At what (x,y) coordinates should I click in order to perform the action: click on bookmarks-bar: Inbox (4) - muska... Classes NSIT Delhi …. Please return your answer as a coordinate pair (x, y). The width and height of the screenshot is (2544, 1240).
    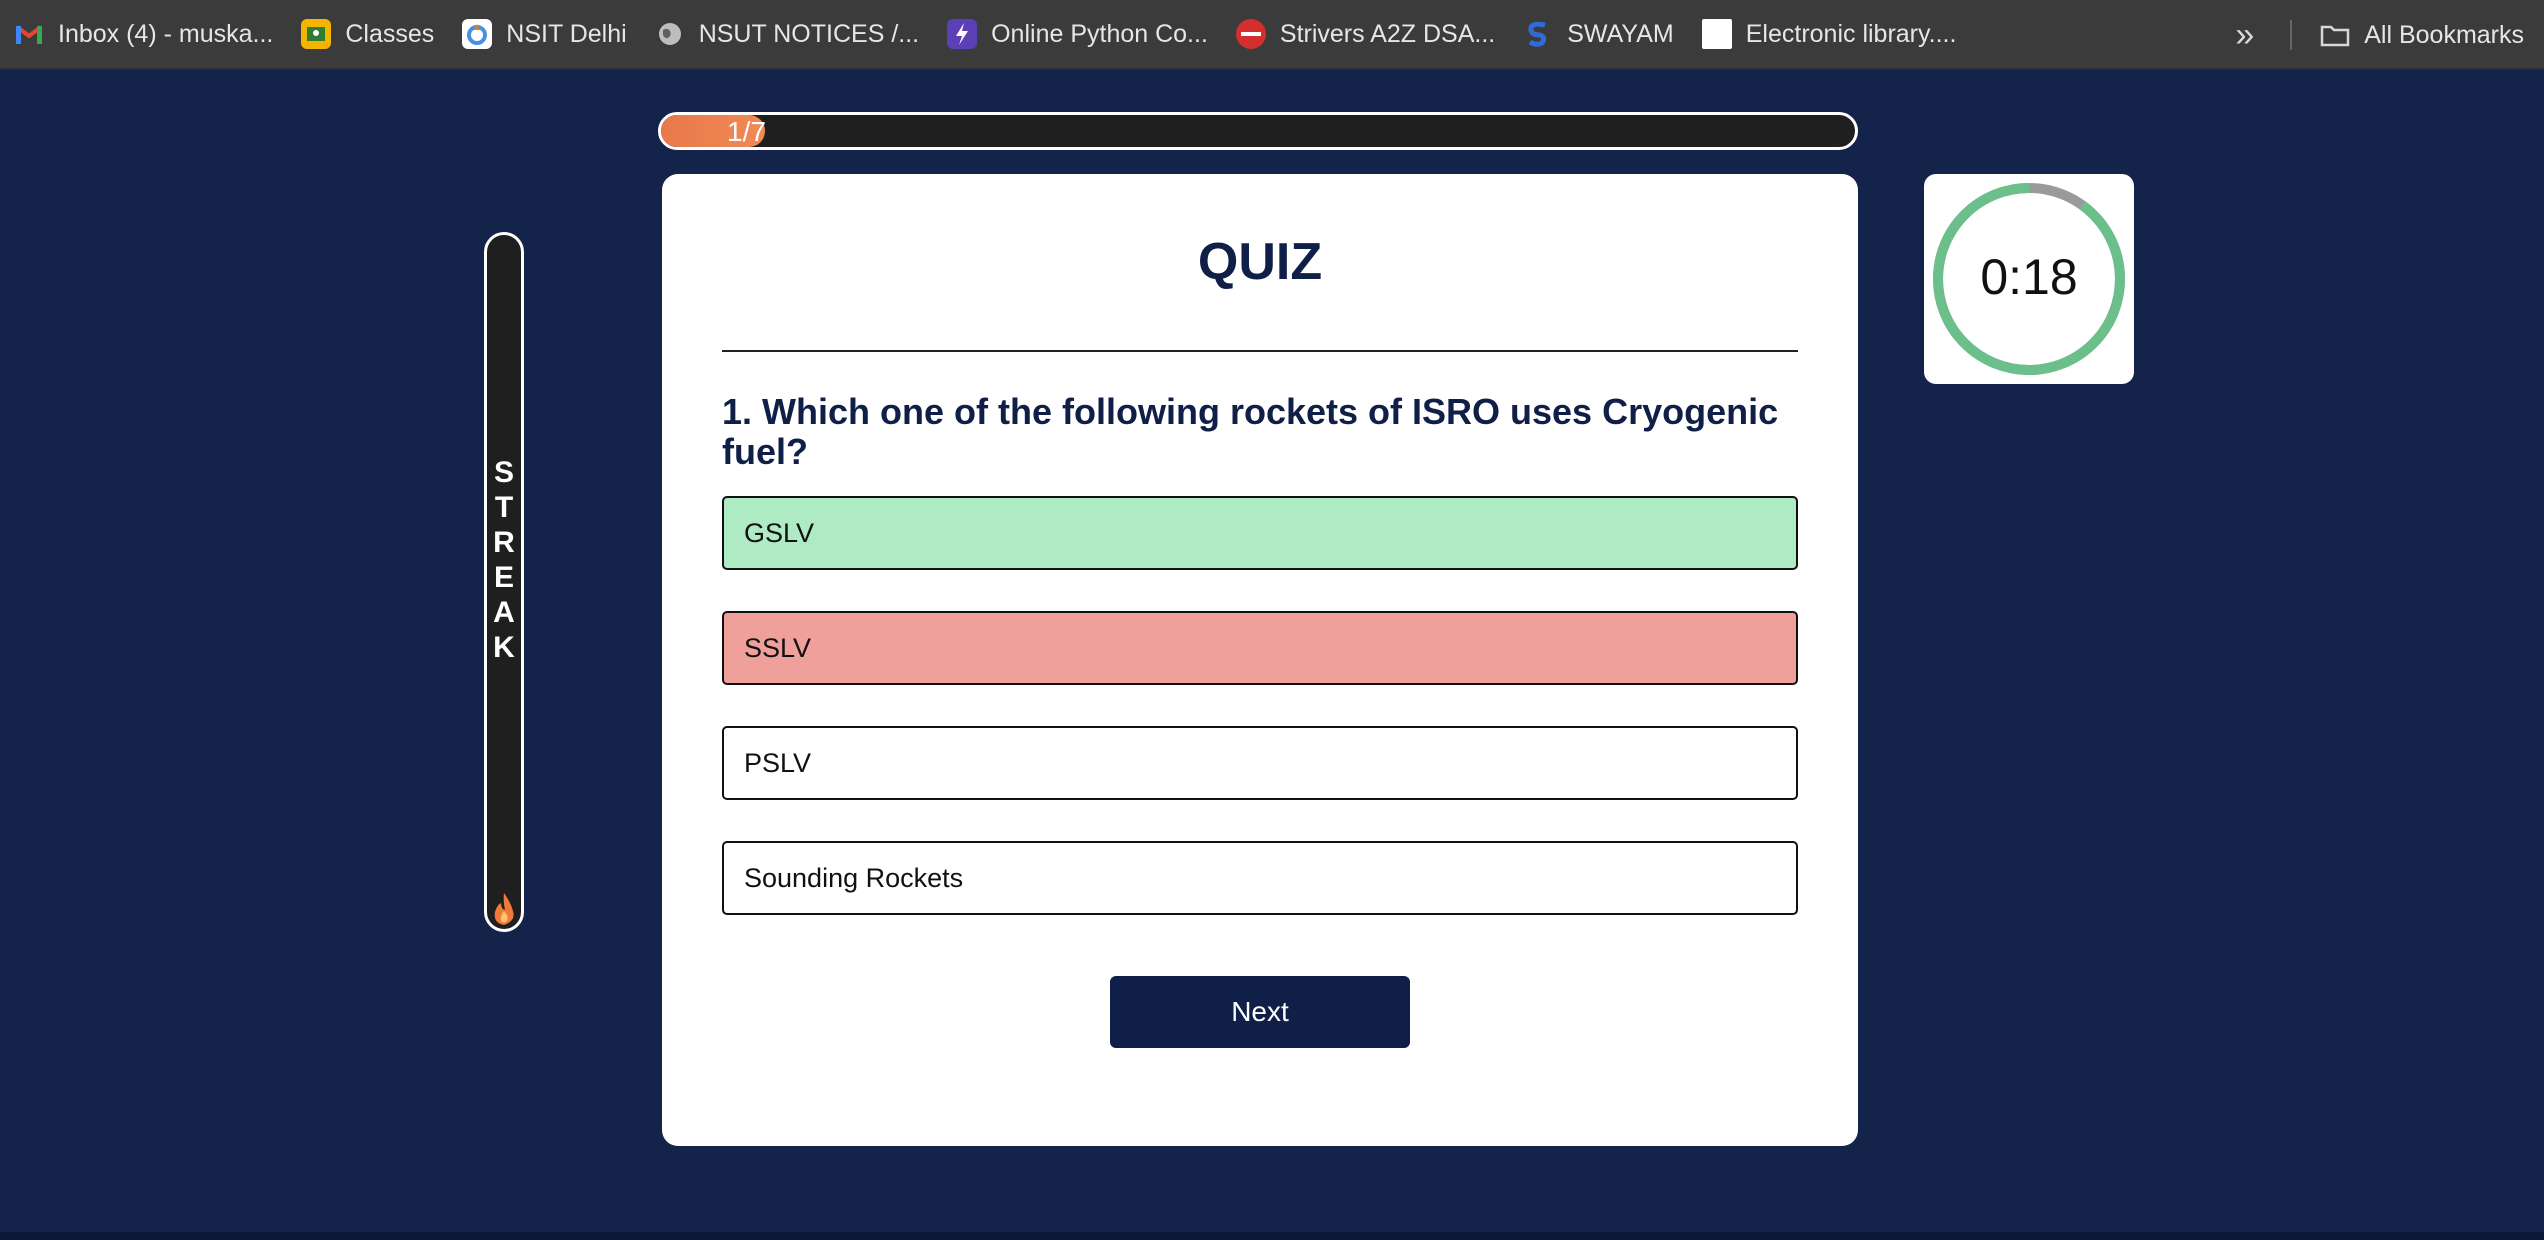
    Looking at the image, I should click on (1272, 35).